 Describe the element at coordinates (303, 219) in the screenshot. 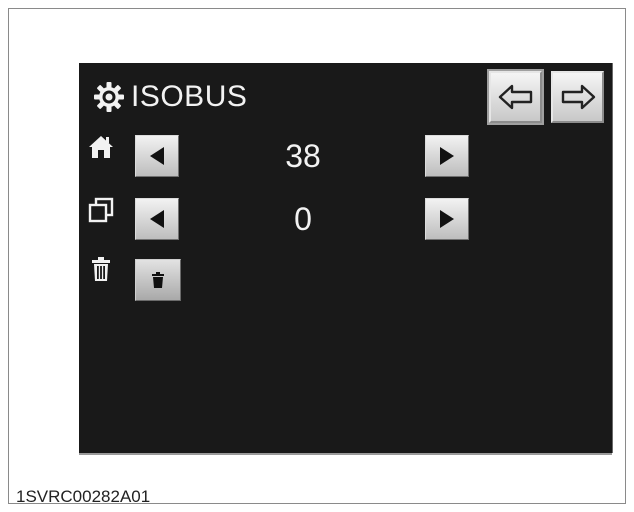

I see `value-display-2: 0` at that location.